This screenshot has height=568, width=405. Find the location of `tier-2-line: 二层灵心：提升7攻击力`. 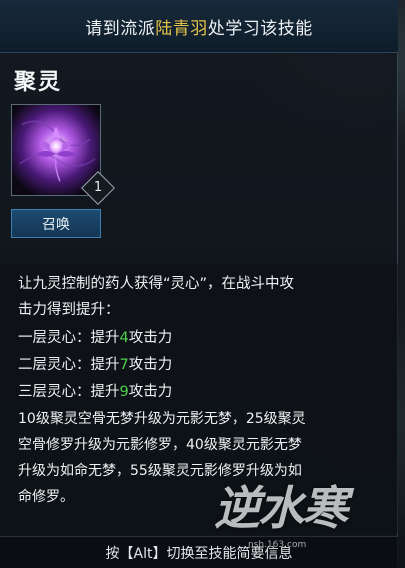

tier-2-line: 二层灵心：提升7攻击力 is located at coordinates (95, 363).